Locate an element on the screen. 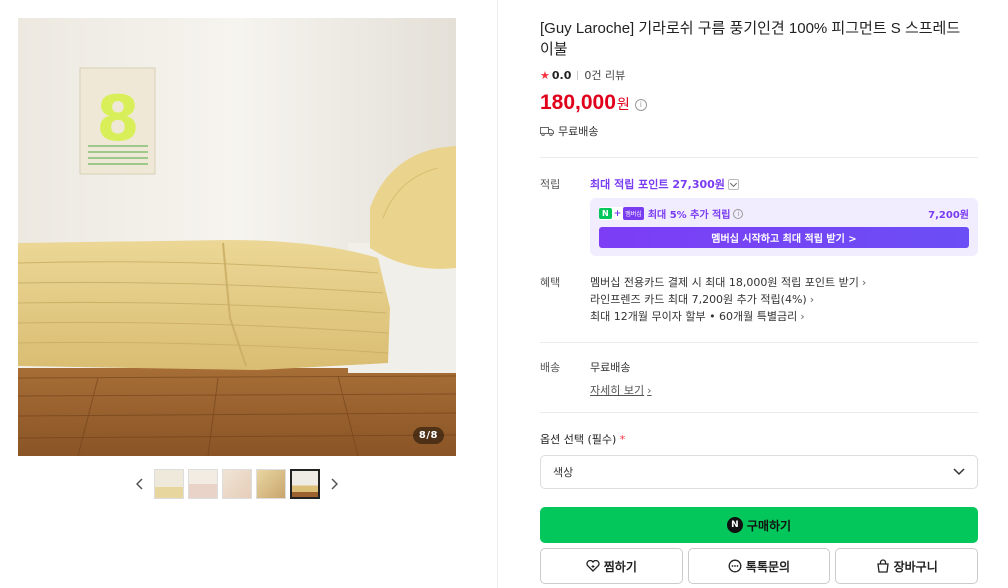 This screenshot has width=1008, height=588. chevron-left-icon is located at coordinates (139, 484).